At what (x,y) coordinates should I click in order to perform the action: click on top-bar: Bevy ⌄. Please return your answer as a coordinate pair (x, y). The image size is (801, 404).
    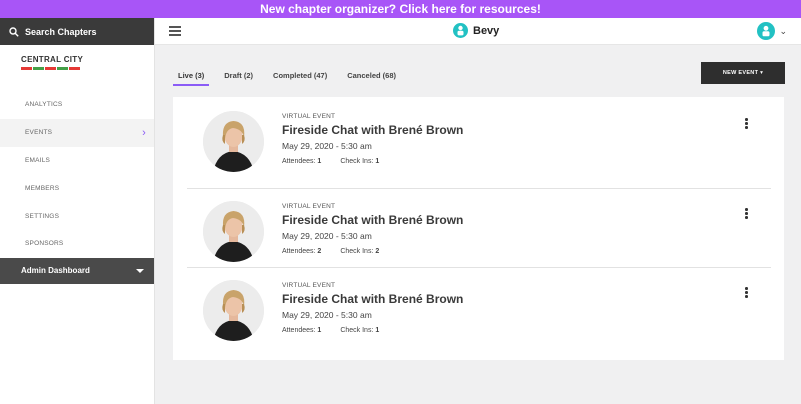
    Looking at the image, I should click on (478, 31).